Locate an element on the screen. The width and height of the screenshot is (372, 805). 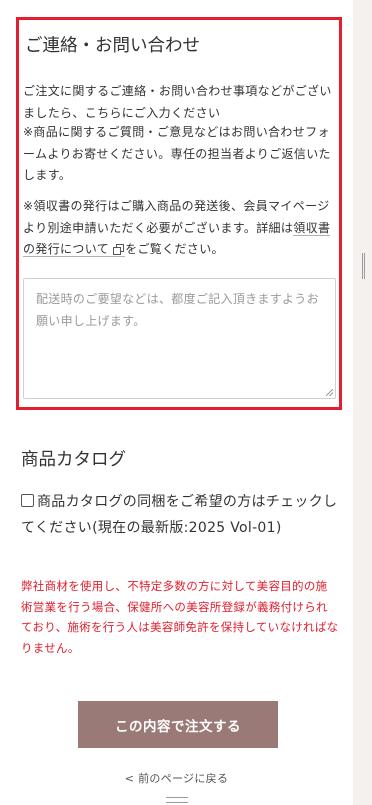
contact-section-title: ご連絡・お問い合わせ is located at coordinates (112, 46).